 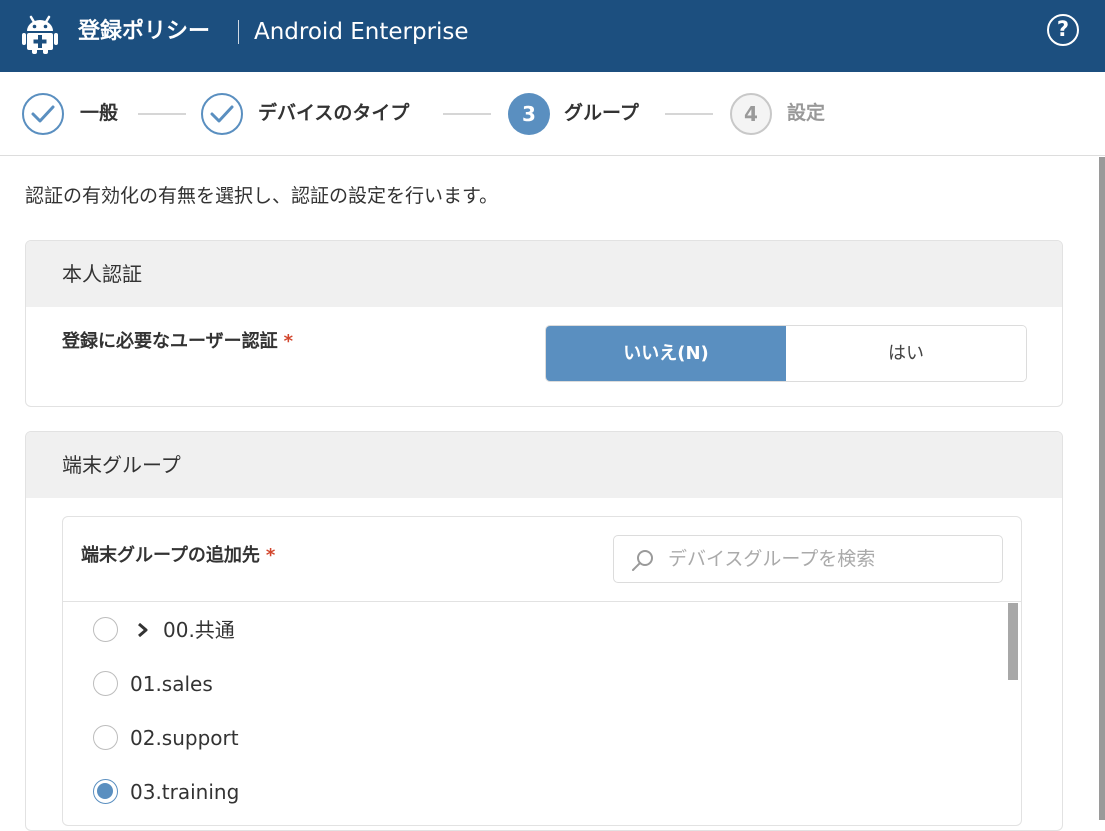 I want to click on step-1-label: 一般, so click(x=99, y=113).